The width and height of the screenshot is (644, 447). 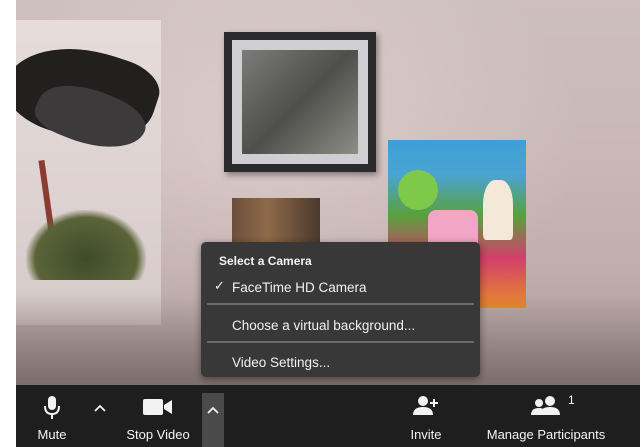 I want to click on small-picture, so click(x=276, y=220).